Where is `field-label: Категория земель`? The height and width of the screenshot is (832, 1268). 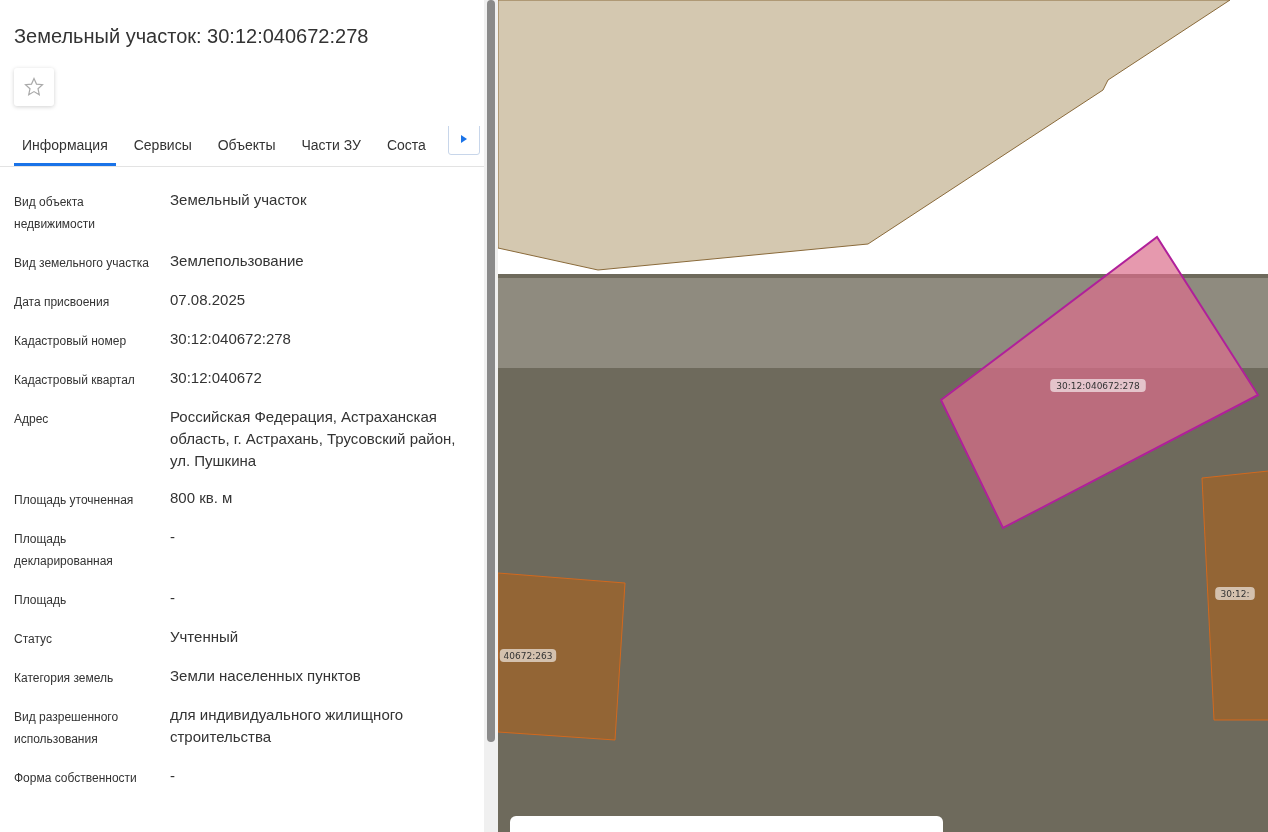 field-label: Категория земель is located at coordinates (64, 678).